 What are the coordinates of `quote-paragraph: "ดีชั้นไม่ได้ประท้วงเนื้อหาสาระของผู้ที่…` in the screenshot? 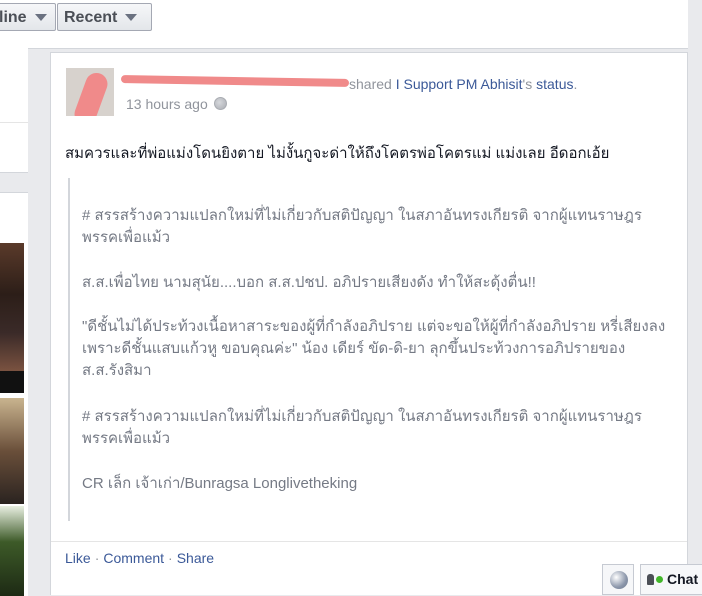 It's located at (374, 348).